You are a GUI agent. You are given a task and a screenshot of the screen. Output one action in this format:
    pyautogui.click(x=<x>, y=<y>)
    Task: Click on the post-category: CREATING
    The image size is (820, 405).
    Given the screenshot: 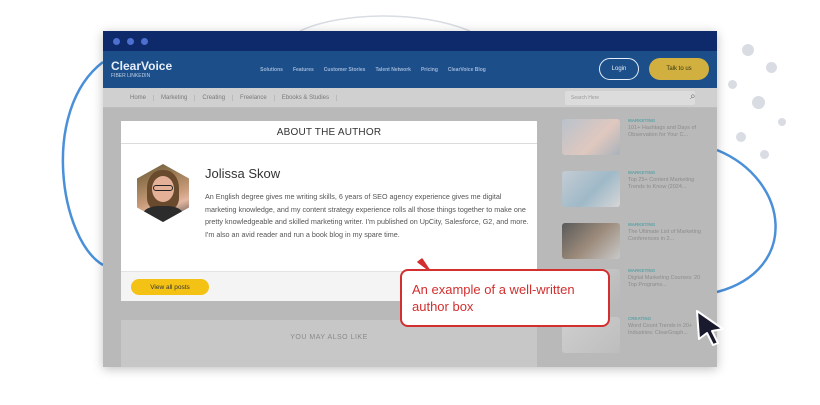 What is the action you would take?
    pyautogui.click(x=640, y=318)
    